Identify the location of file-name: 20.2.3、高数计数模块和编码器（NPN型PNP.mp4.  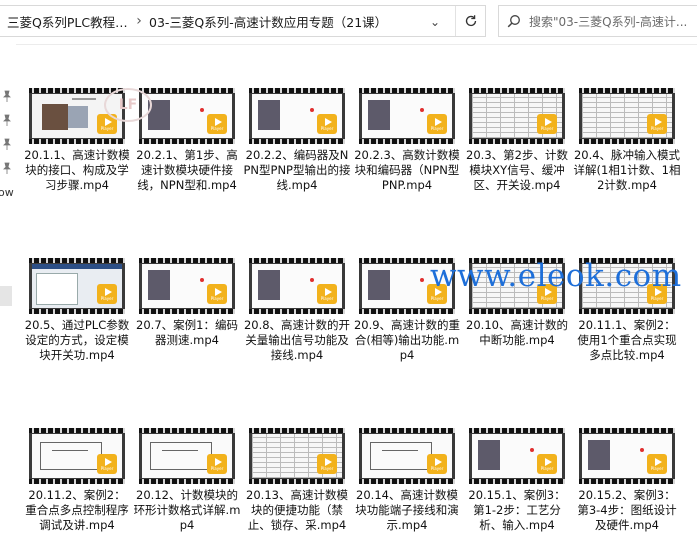
(407, 170).